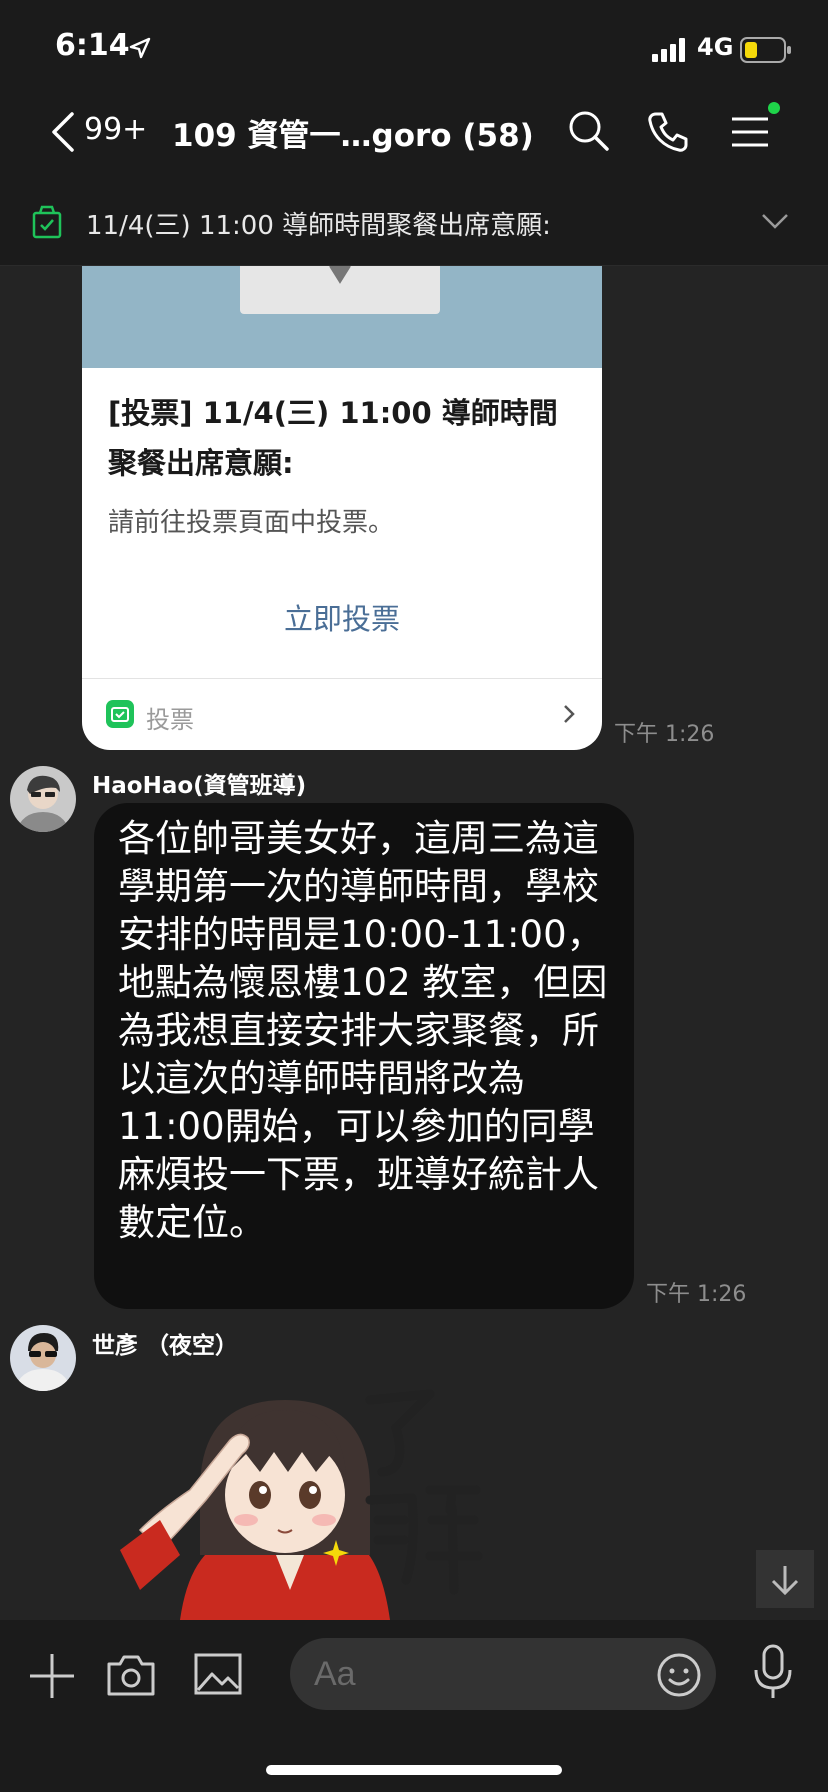  I want to click on arrow-down-icon, so click(785, 1581).